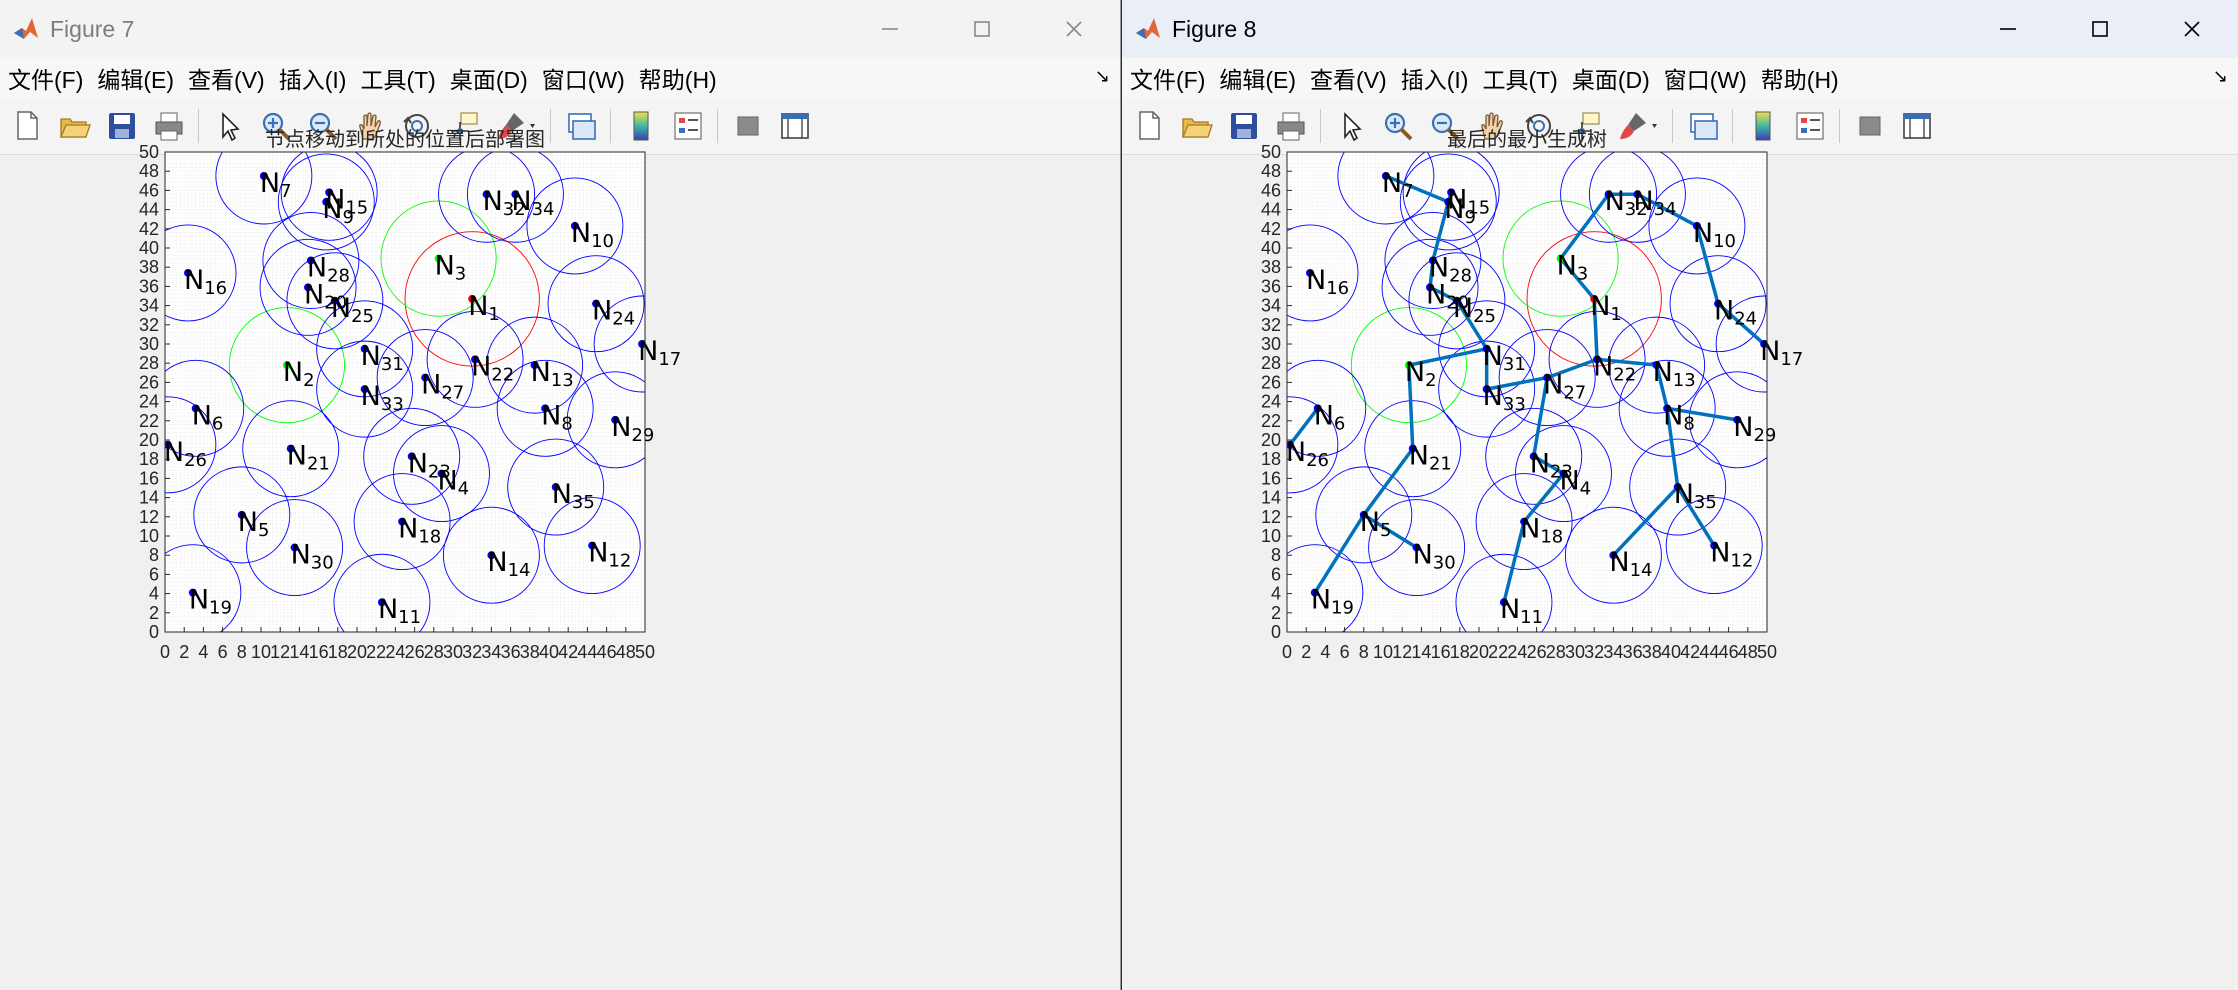  I want to click on x-tick-label: 44, so click(587, 652).